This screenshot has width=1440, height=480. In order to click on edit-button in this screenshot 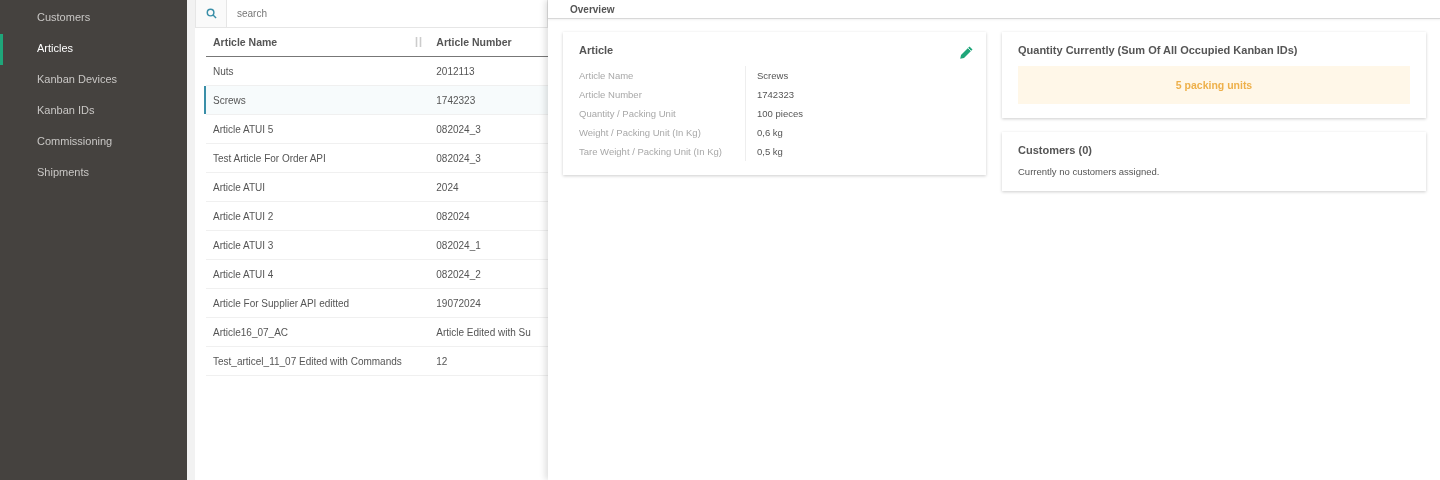, I will do `click(966, 53)`.